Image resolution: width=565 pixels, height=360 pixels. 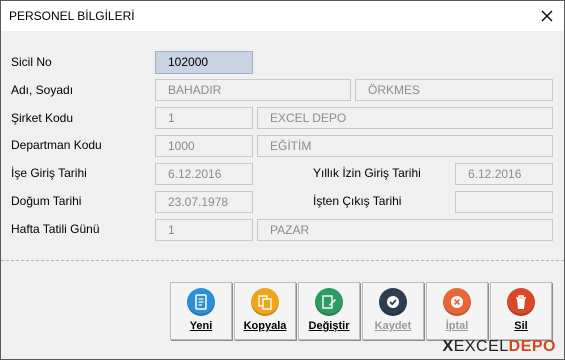 I want to click on sicil-no-field: 102000, so click(x=204, y=62).